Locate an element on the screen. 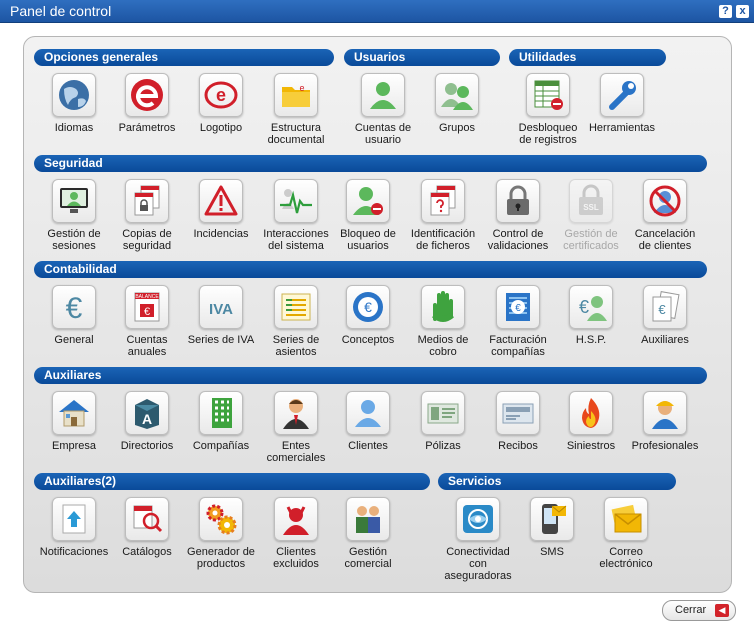 The width and height of the screenshot is (754, 627). devil-user-icon is located at coordinates (296, 520).